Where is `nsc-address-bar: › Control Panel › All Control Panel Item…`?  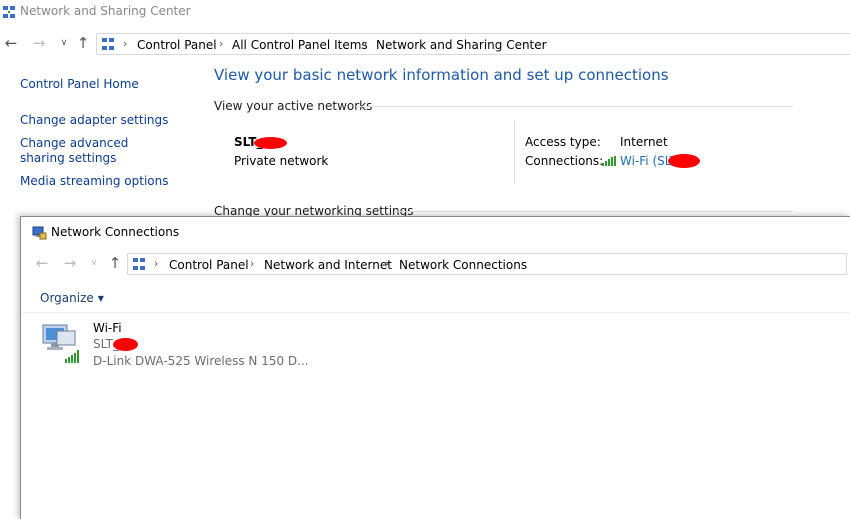 nsc-address-bar: › Control Panel › All Control Panel Item… is located at coordinates (473, 44).